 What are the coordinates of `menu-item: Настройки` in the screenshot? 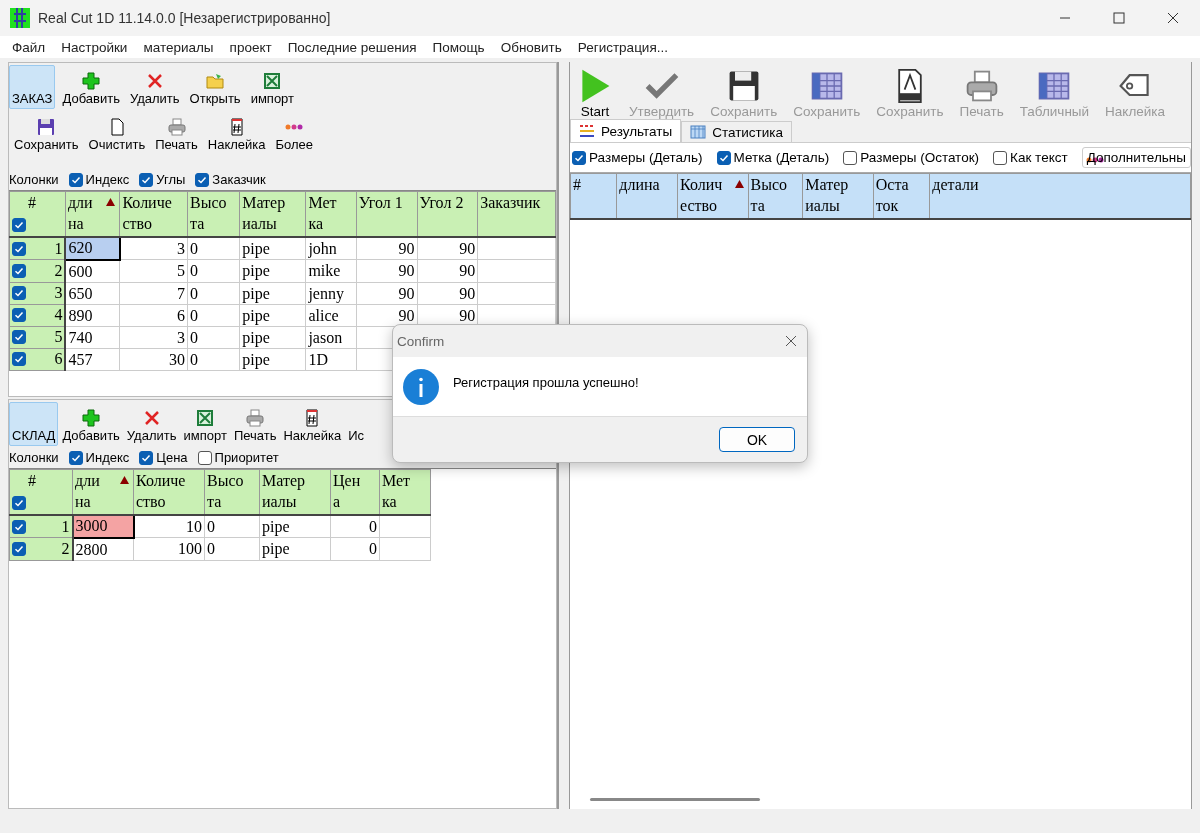 It's located at (94, 47).